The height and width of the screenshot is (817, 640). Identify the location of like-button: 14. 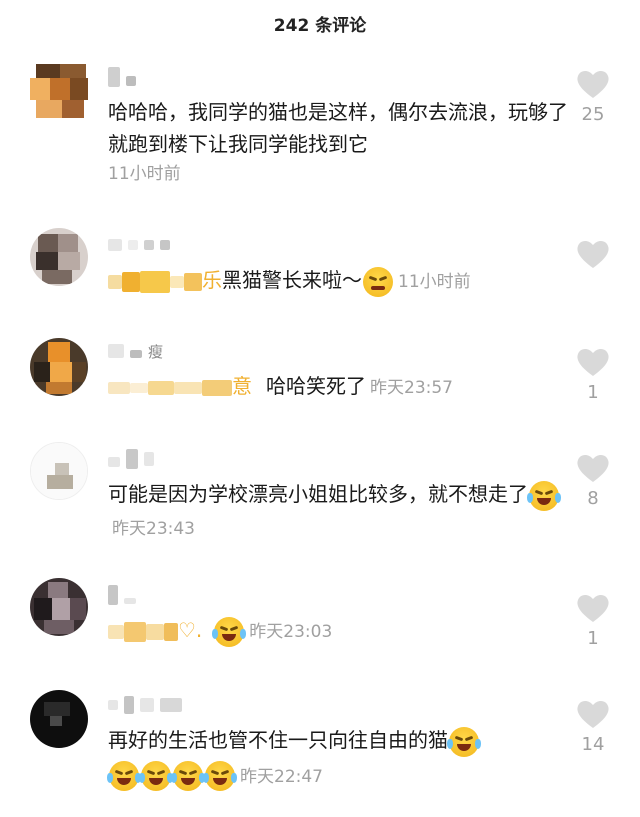
(593, 726).